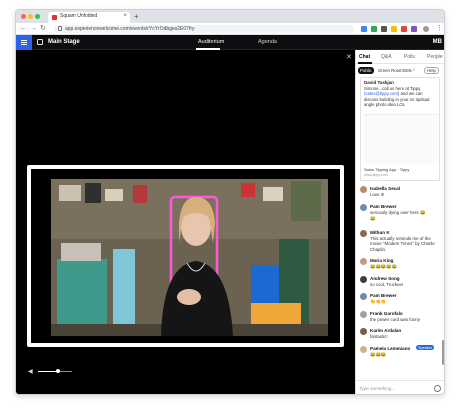  Describe the element at coordinates (365, 63) in the screenshot. I see `active-tab-indicator` at that location.